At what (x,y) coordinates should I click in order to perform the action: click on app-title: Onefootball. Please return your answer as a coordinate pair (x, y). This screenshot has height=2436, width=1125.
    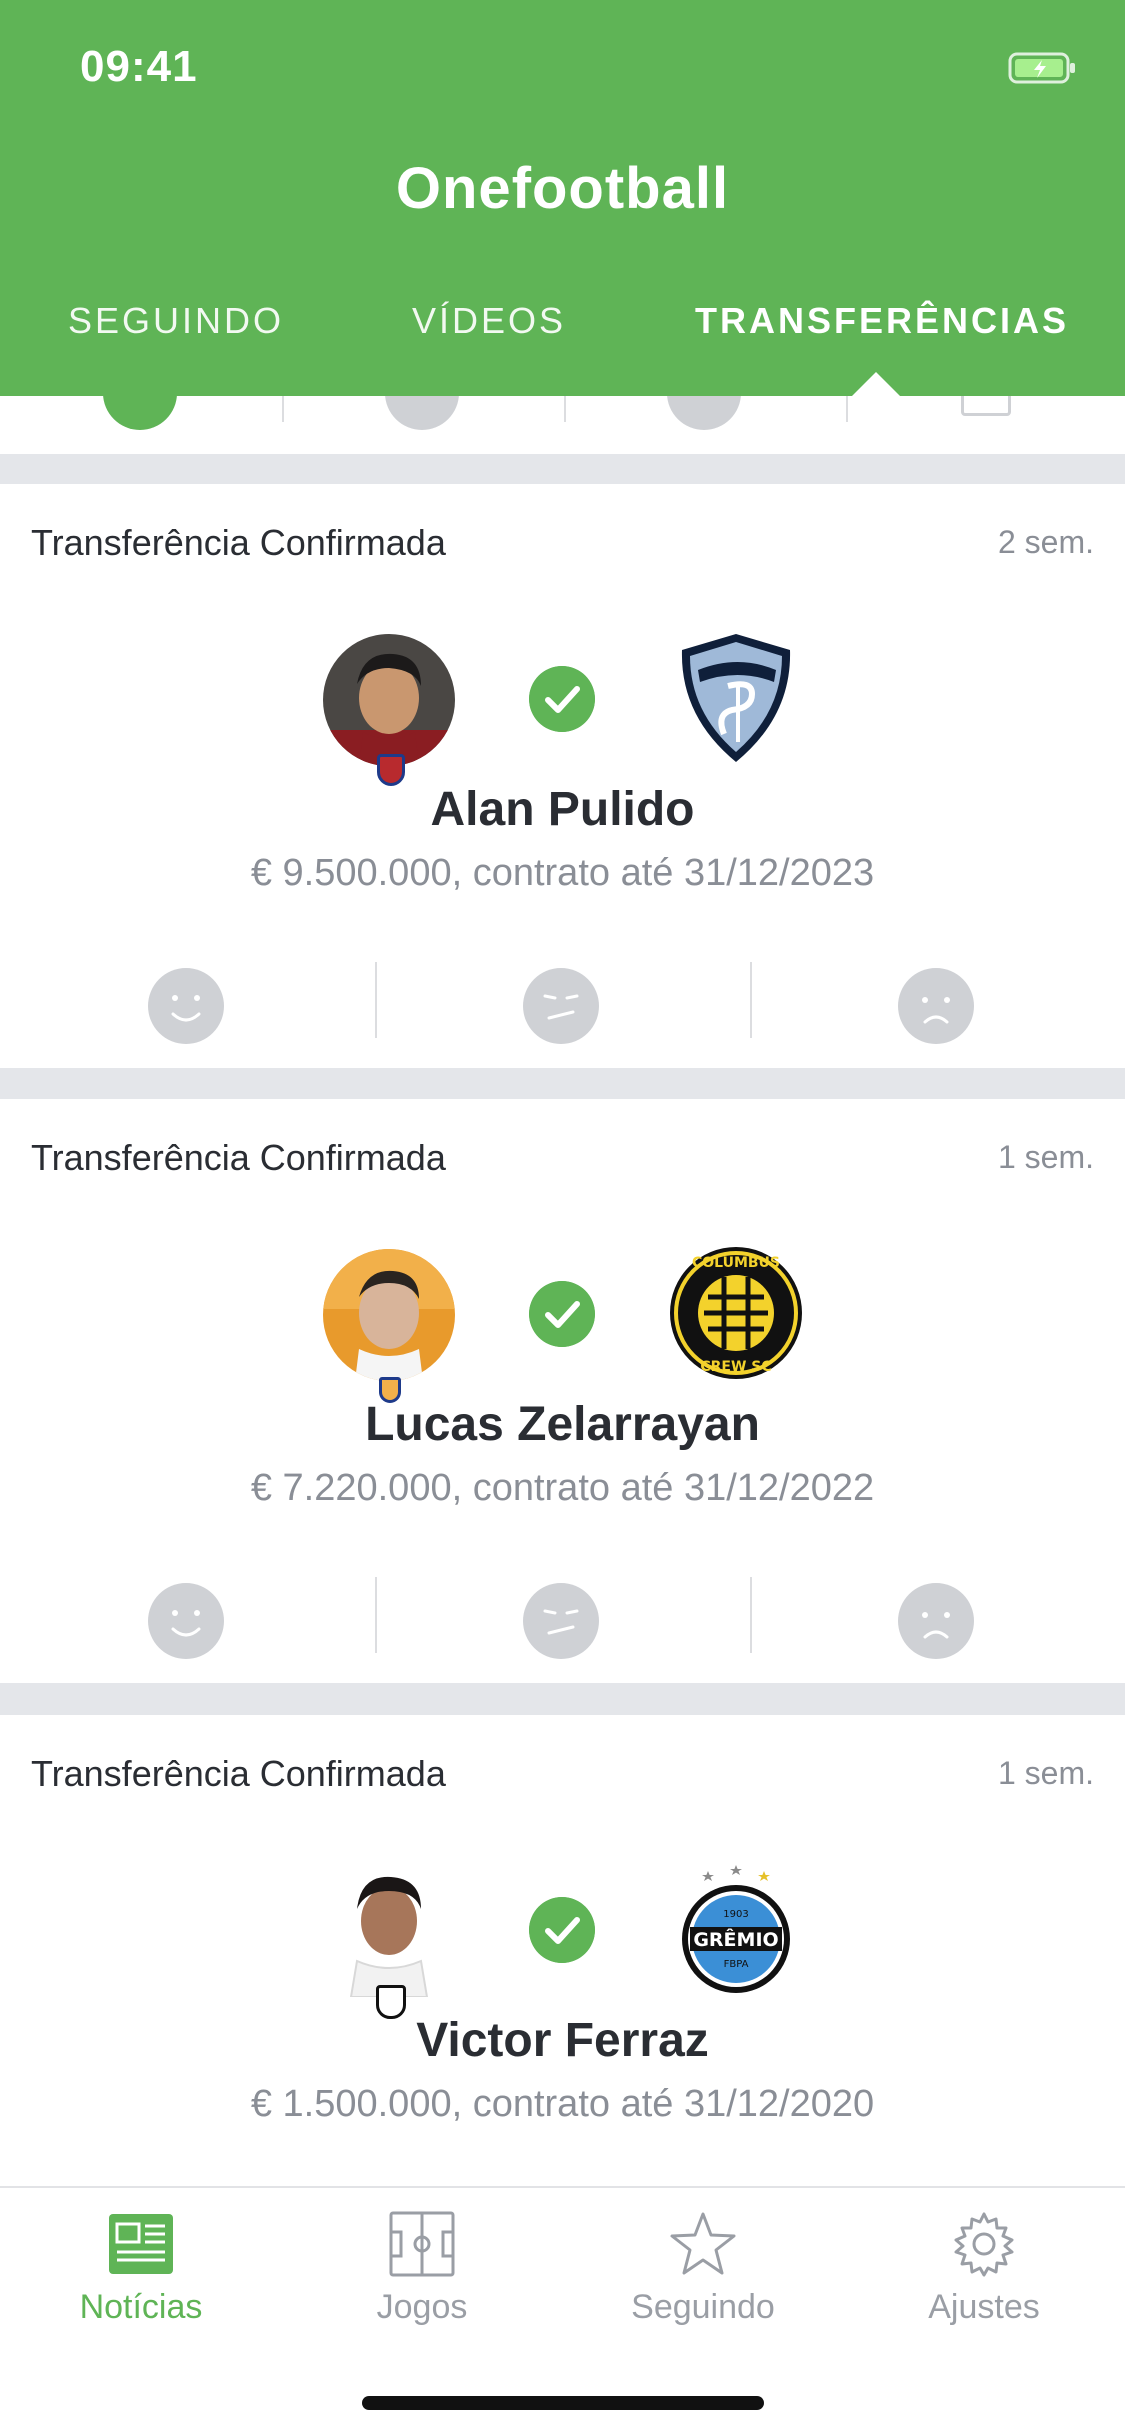
    Looking at the image, I should click on (562, 188).